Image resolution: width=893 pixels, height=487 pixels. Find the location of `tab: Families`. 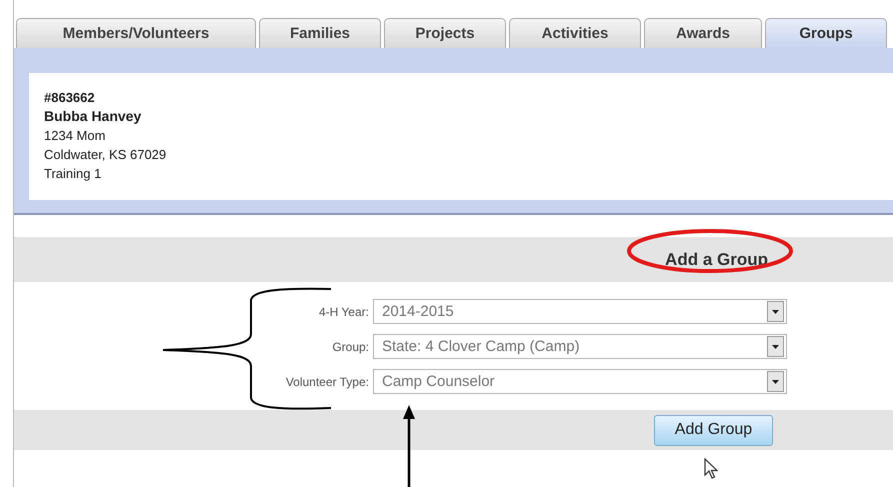

tab: Families is located at coordinates (320, 33).